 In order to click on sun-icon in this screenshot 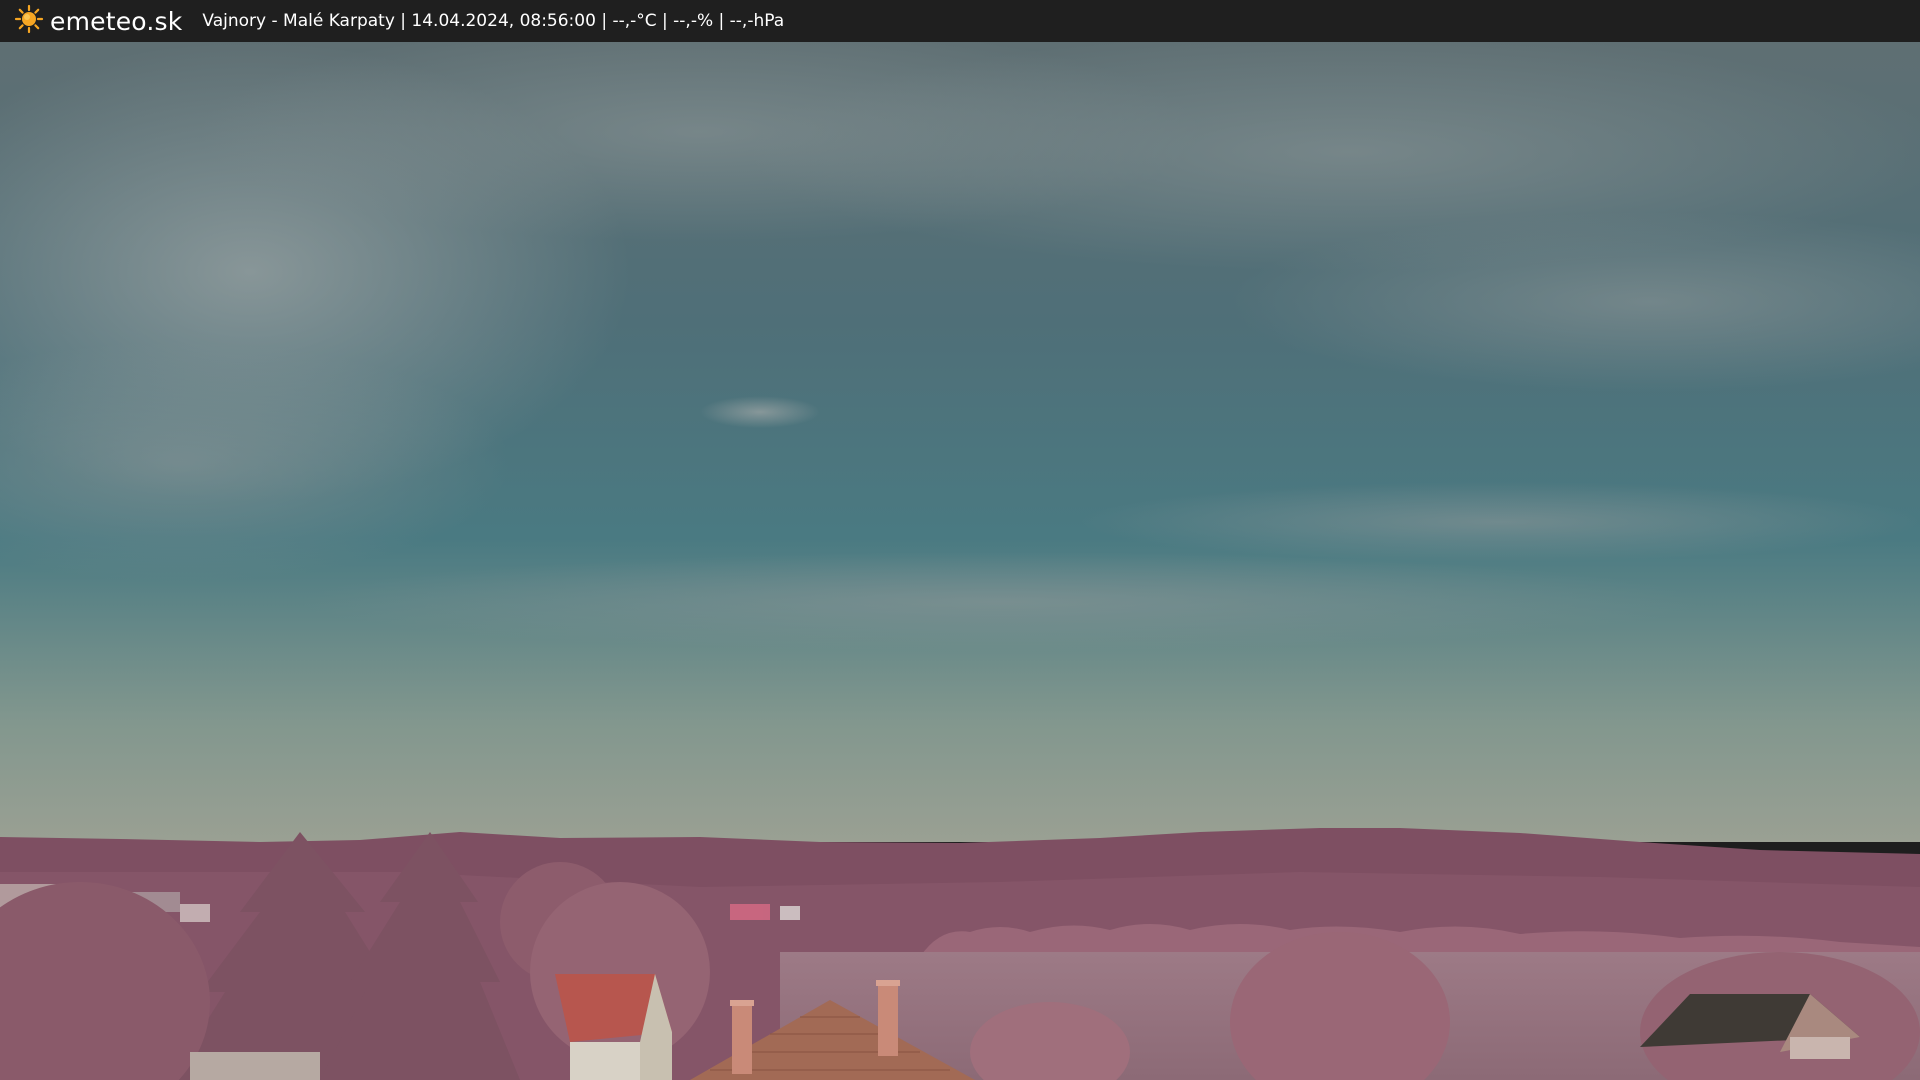, I will do `click(29, 21)`.